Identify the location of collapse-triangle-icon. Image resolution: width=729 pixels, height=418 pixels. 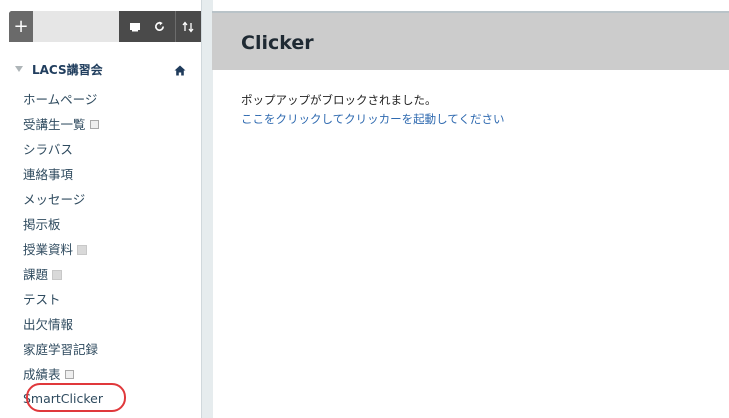
(19, 69).